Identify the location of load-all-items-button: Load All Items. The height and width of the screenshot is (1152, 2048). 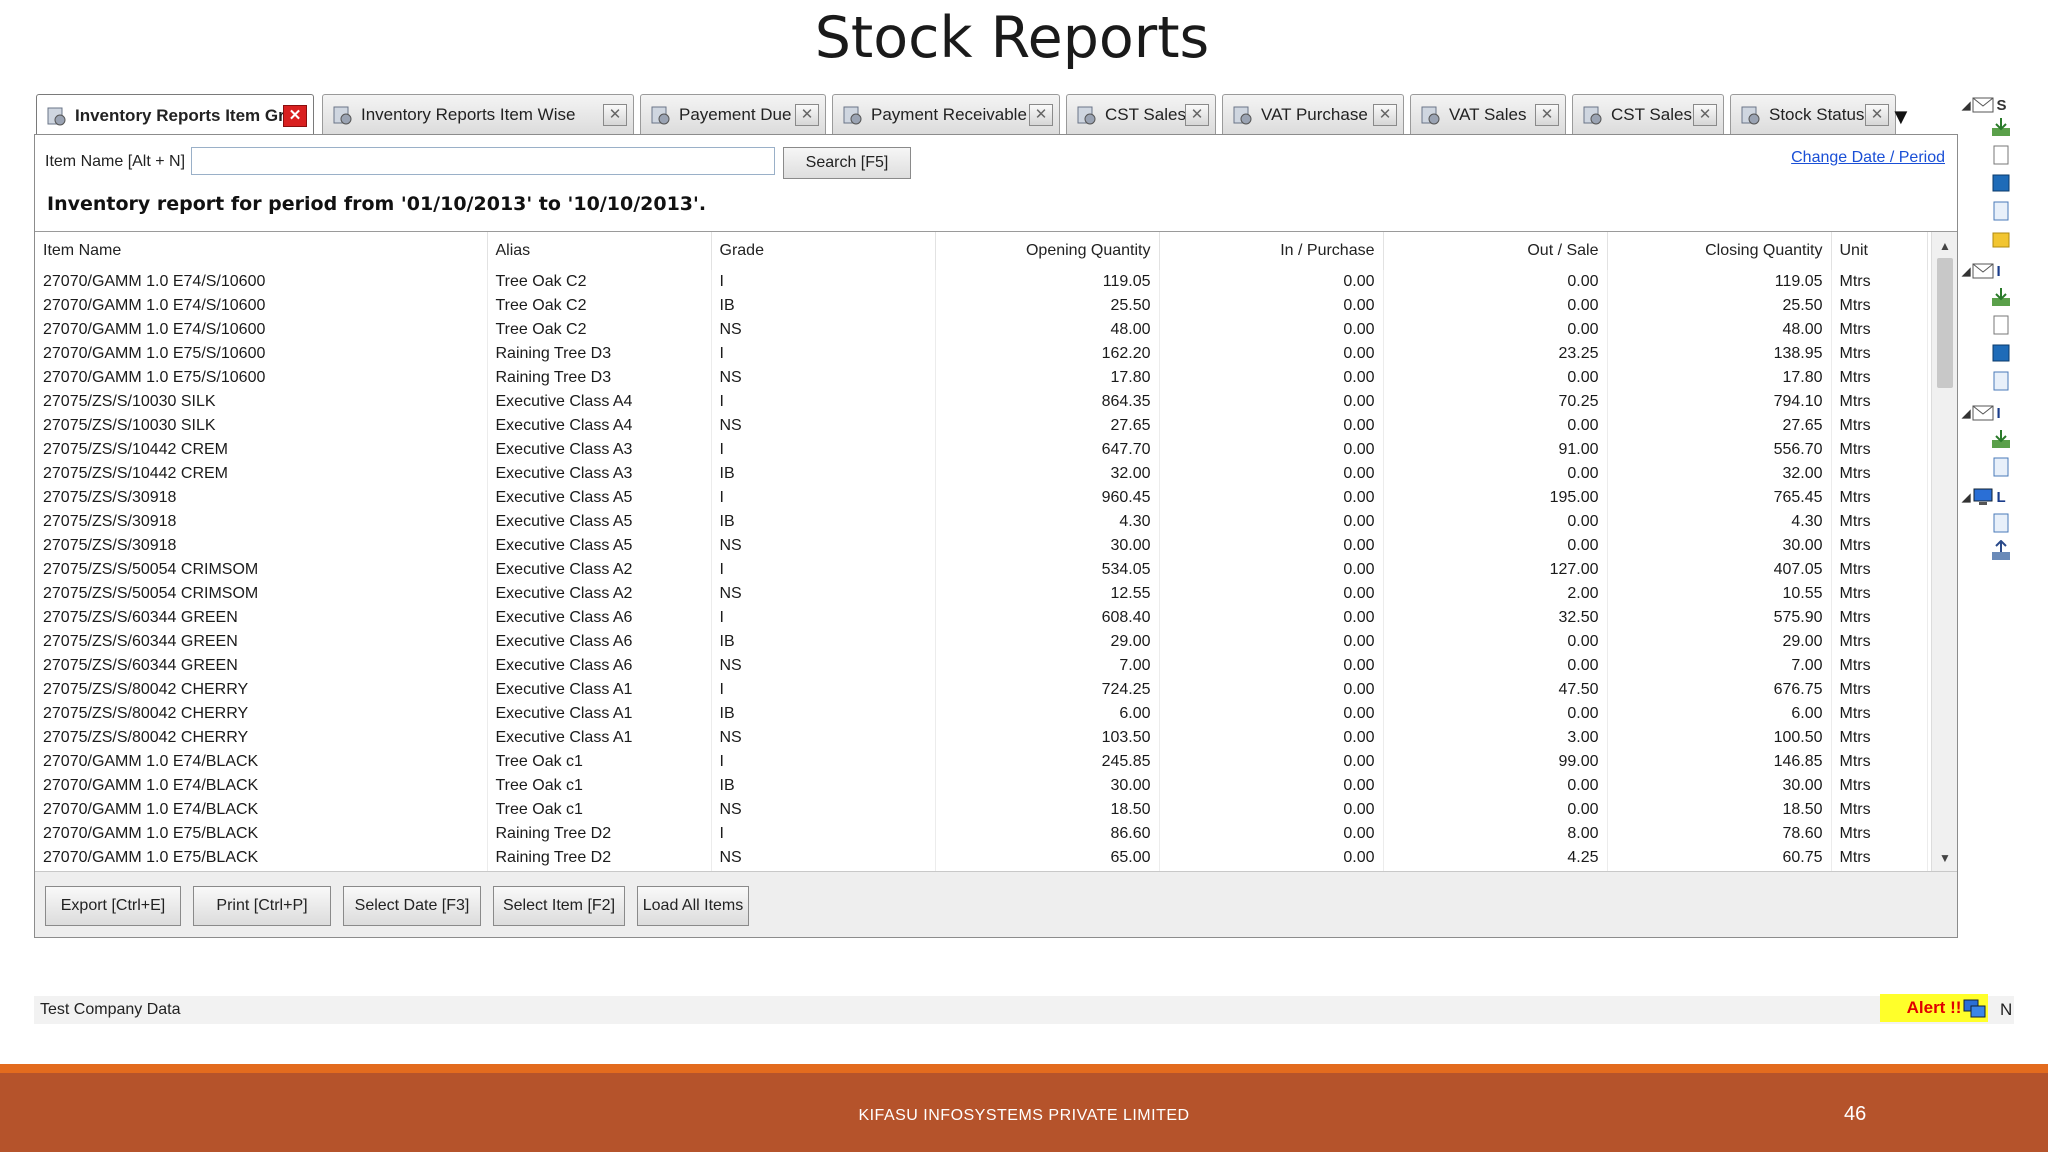
(693, 906).